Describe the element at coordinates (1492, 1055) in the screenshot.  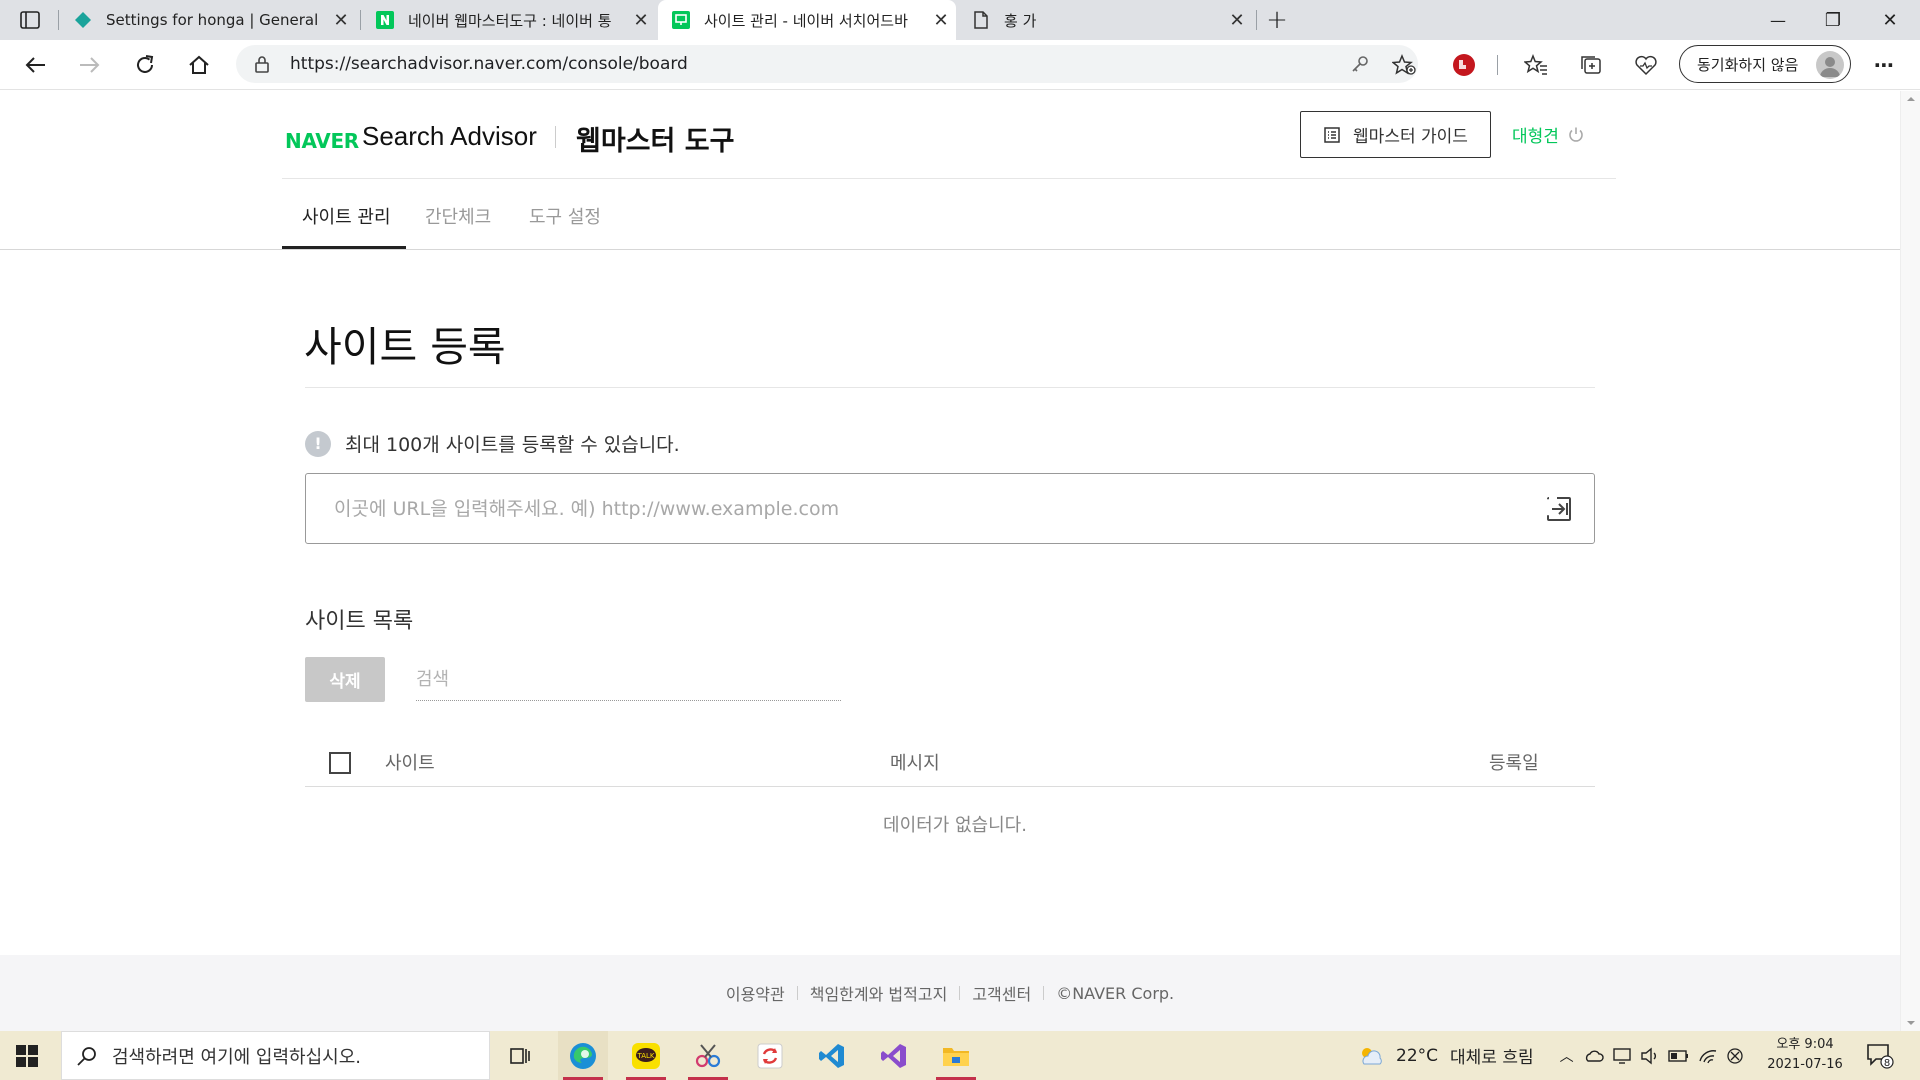
I see `weather-condition: 대체로 흐림` at that location.